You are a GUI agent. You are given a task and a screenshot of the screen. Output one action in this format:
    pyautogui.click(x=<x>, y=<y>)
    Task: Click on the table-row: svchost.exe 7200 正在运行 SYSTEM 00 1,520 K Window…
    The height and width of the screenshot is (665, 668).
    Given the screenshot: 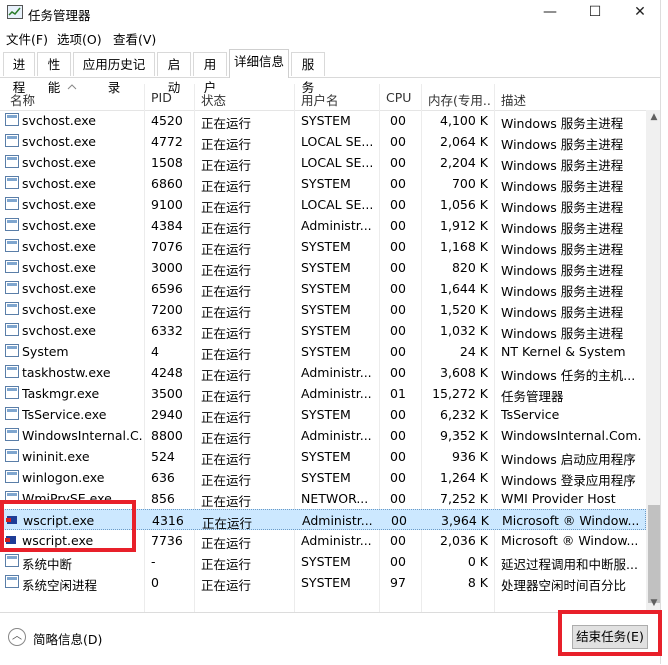 What is the action you would take?
    pyautogui.click(x=323, y=309)
    